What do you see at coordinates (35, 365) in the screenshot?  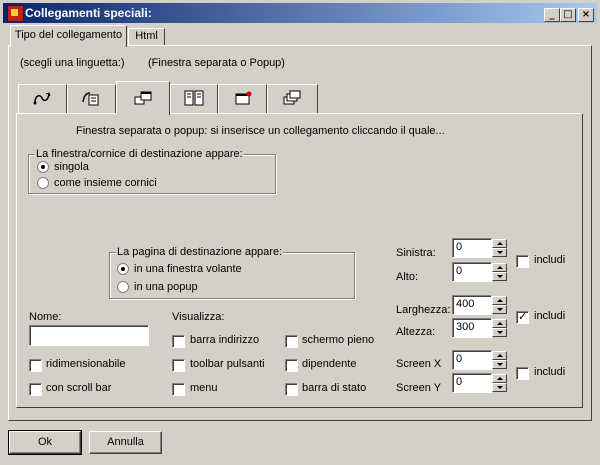 I see `resizable-checkbox` at bounding box center [35, 365].